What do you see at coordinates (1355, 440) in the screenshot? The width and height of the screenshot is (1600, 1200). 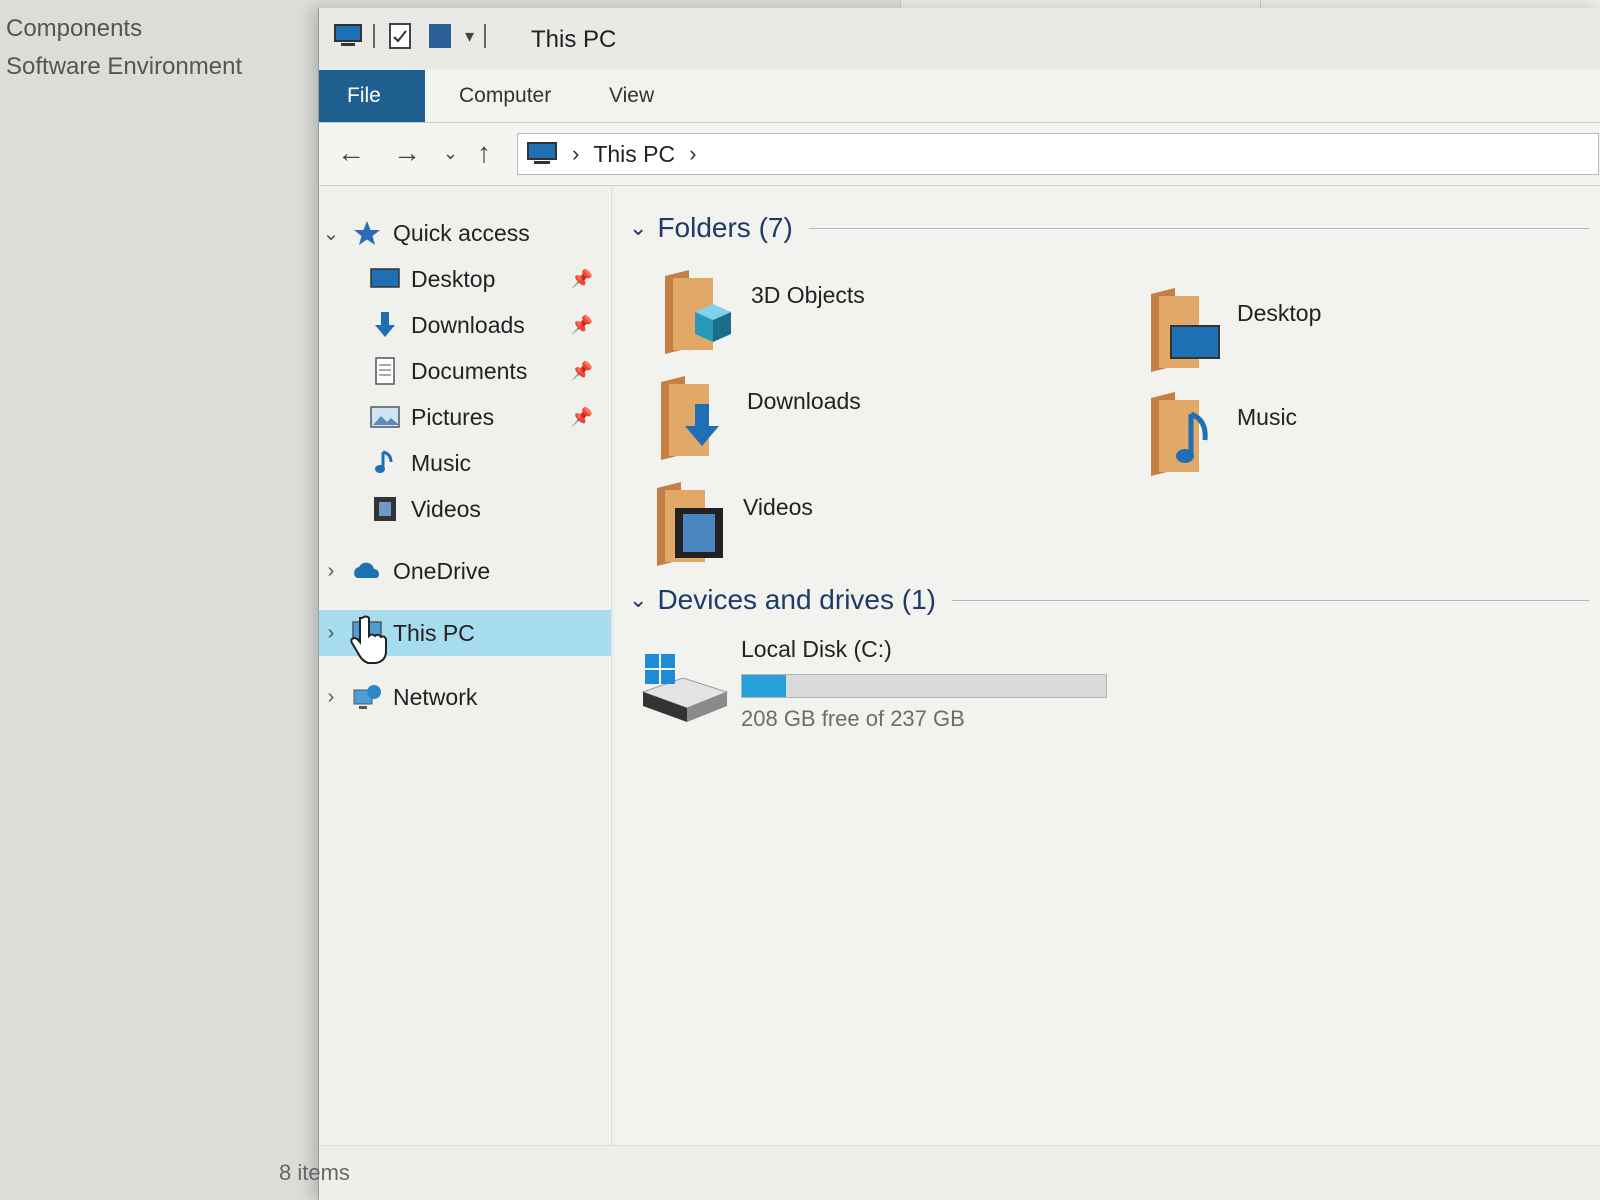 I see `folder-tile-music: Music` at bounding box center [1355, 440].